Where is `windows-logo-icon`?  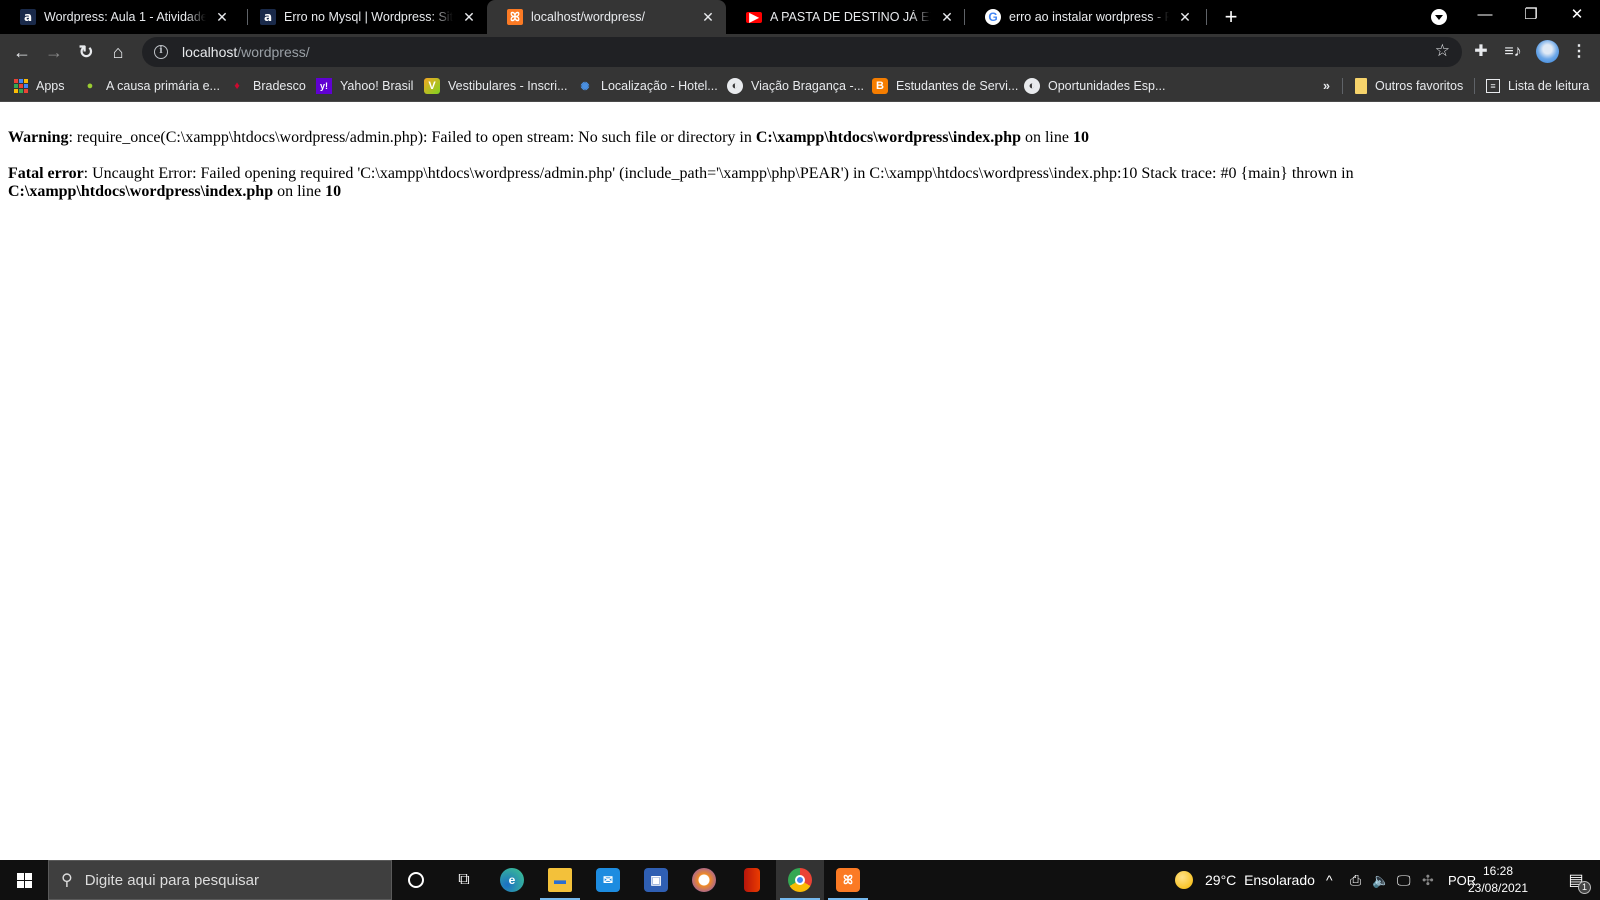
windows-logo-icon is located at coordinates (24, 880).